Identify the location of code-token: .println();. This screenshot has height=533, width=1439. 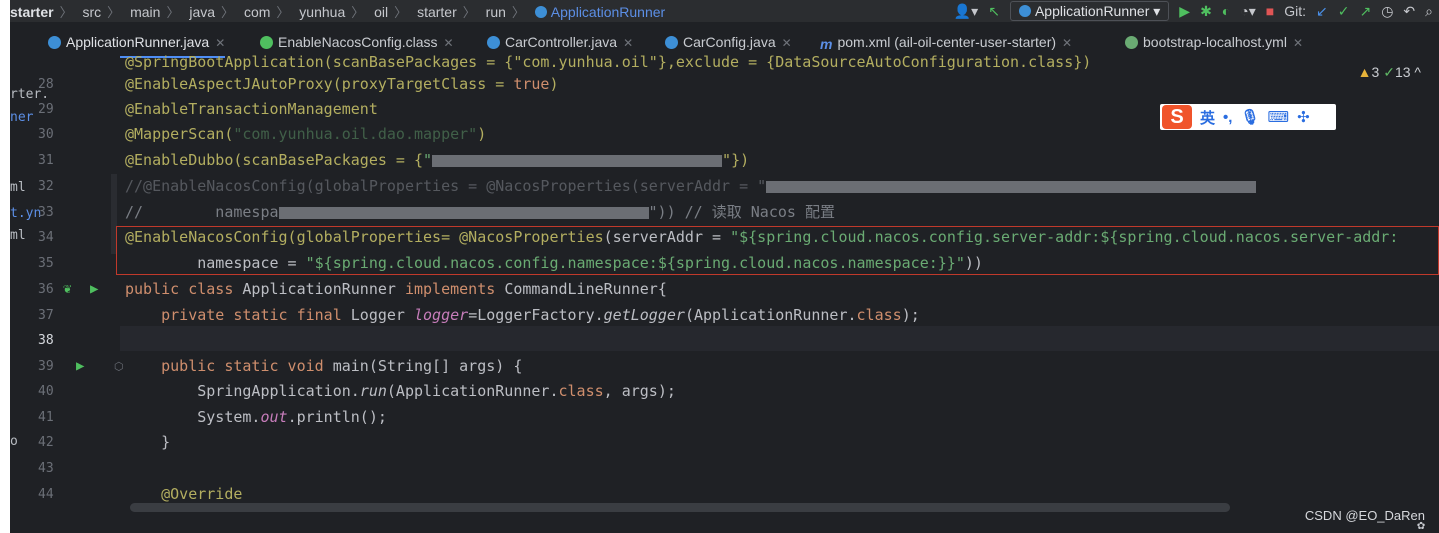
(337, 417).